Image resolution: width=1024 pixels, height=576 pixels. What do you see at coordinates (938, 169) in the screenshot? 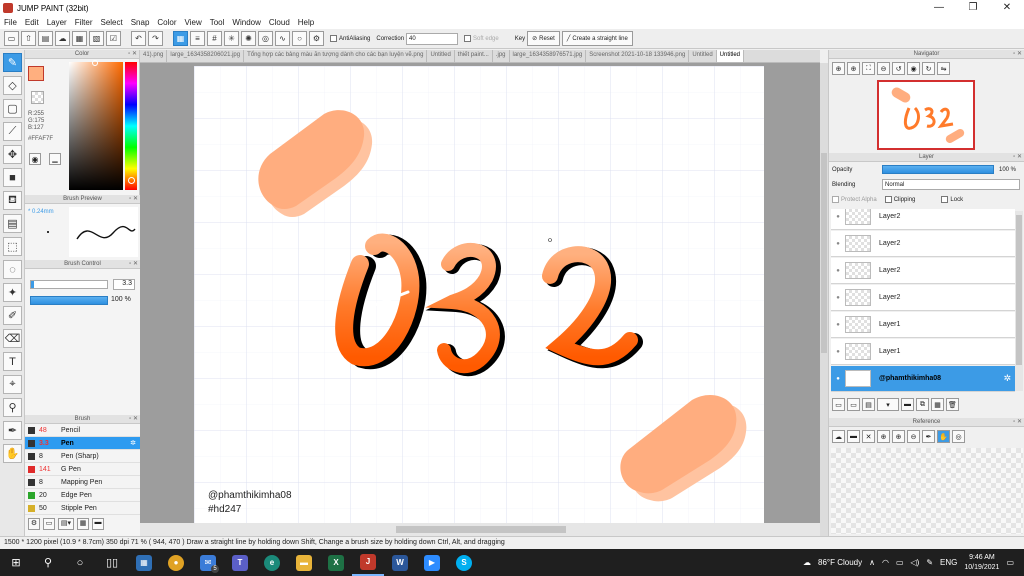
I see `layer-opacity-slider` at bounding box center [938, 169].